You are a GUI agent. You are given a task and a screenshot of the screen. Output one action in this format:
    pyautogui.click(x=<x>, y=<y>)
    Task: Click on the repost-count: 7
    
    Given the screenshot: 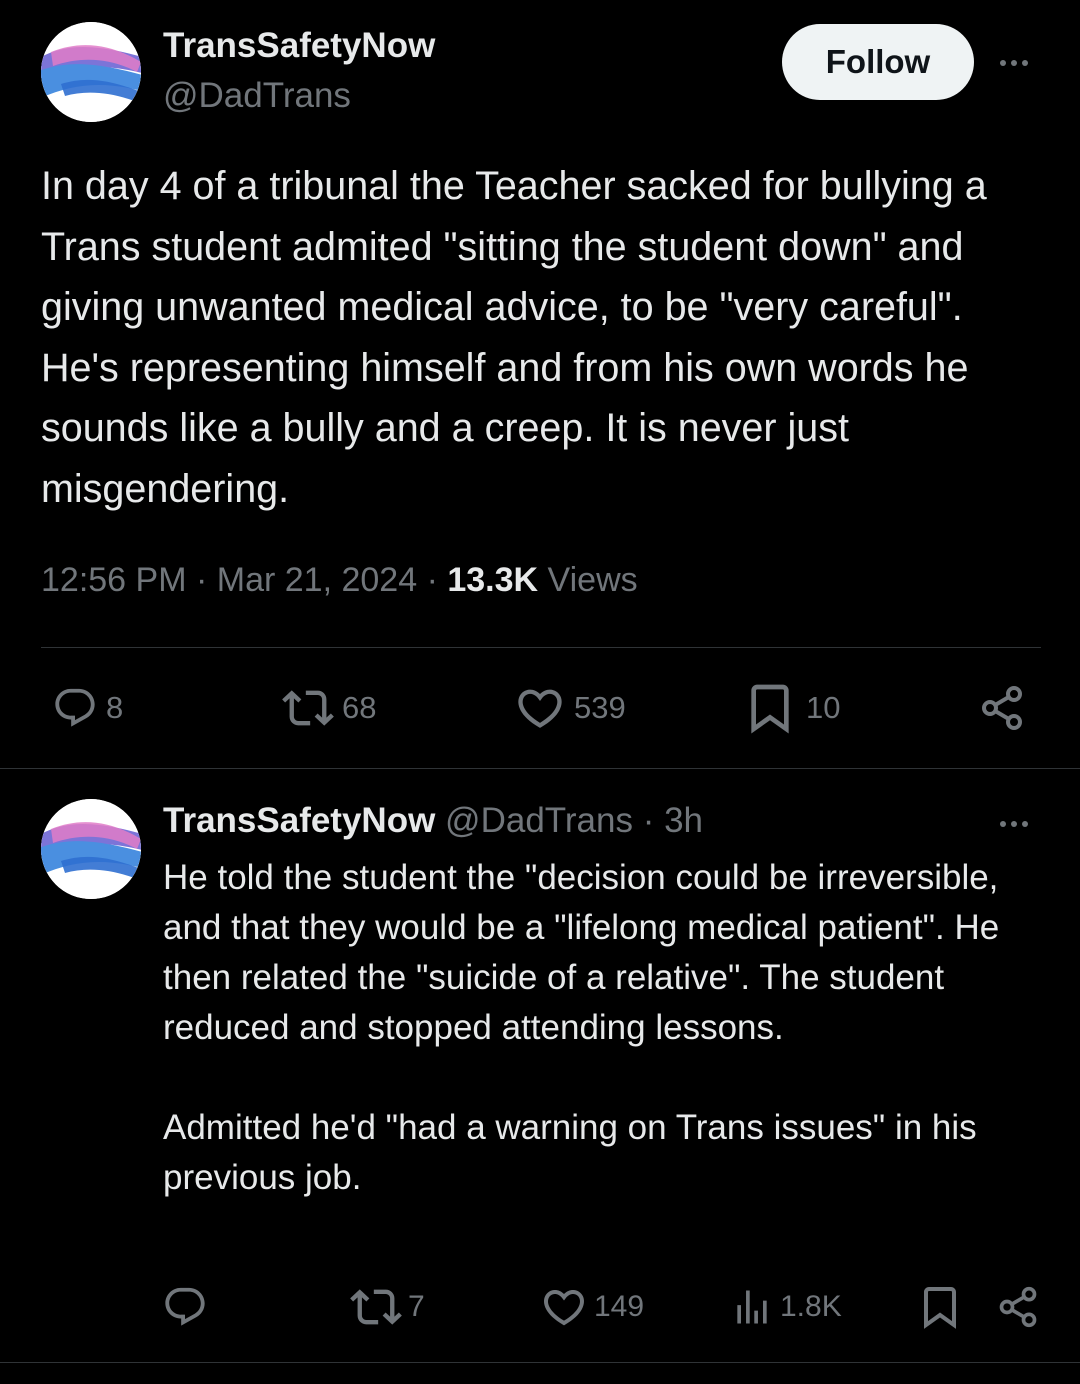 What is the action you would take?
    pyautogui.click(x=416, y=1306)
    